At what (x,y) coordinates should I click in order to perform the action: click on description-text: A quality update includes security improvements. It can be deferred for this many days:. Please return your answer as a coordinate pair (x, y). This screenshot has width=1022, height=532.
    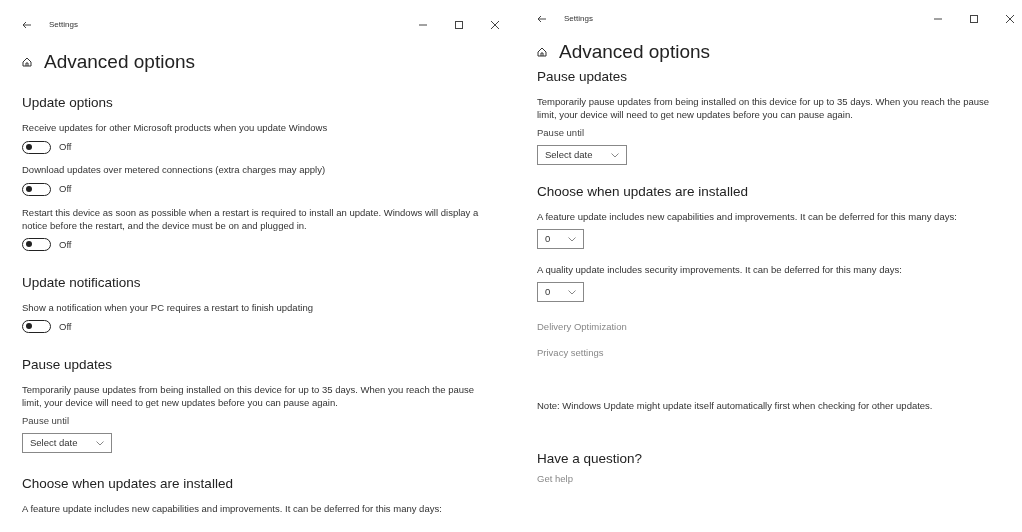
    Looking at the image, I should click on (720, 269).